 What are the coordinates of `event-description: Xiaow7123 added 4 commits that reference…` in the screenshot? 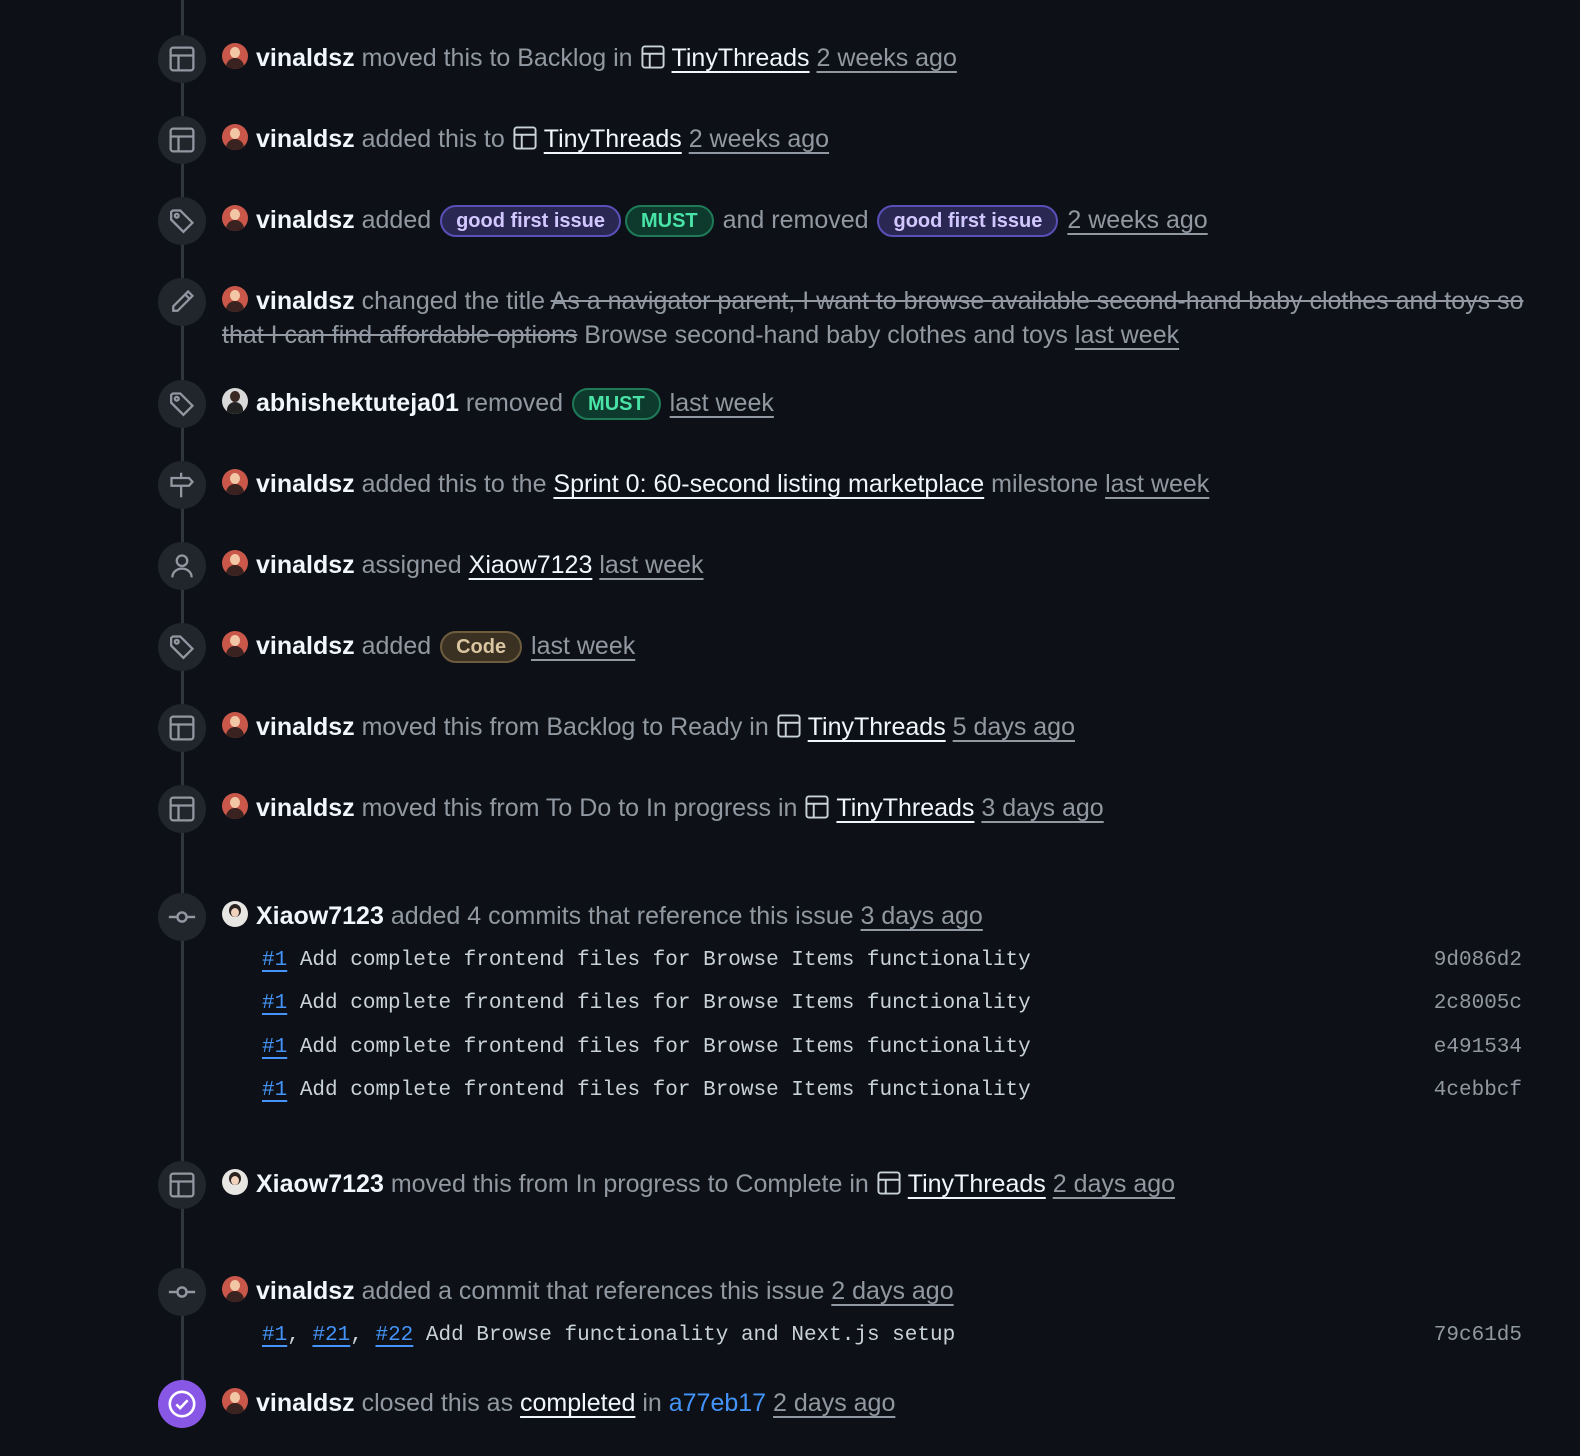 It's located at (881, 916).